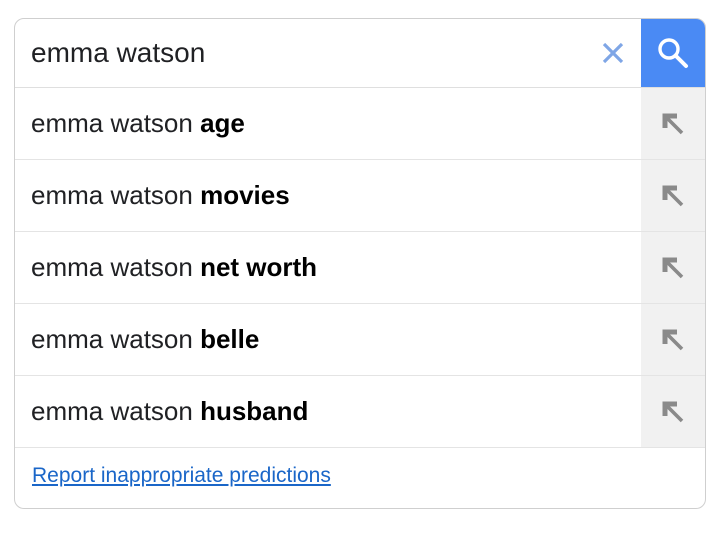 This screenshot has height=538, width=720. What do you see at coordinates (230, 339) in the screenshot?
I see `suggestion-completion: belle` at bounding box center [230, 339].